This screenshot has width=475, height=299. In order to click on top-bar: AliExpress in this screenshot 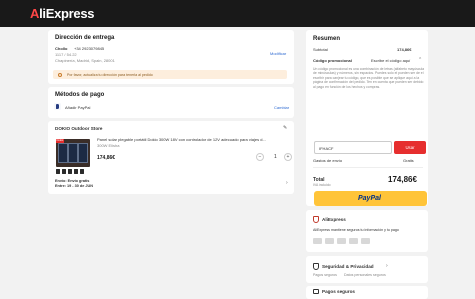, I will do `click(237, 13)`.